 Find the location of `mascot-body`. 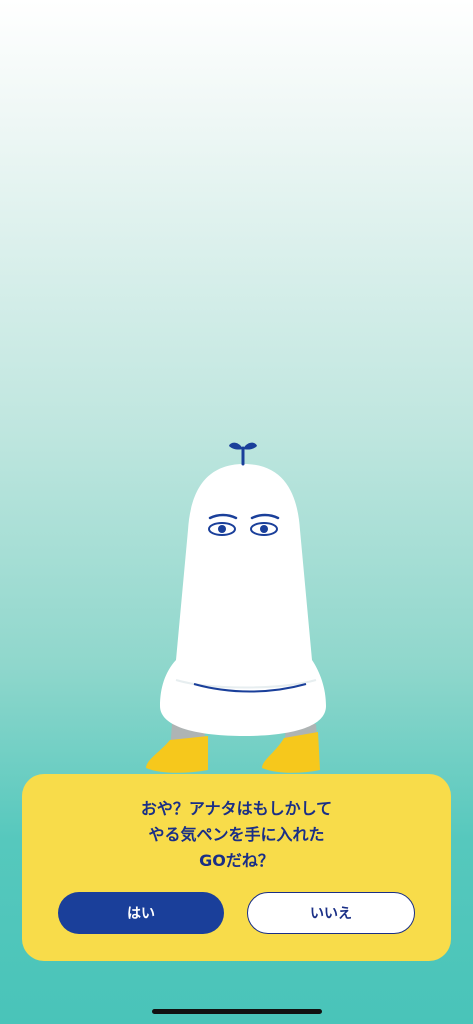

mascot-body is located at coordinates (243, 600).